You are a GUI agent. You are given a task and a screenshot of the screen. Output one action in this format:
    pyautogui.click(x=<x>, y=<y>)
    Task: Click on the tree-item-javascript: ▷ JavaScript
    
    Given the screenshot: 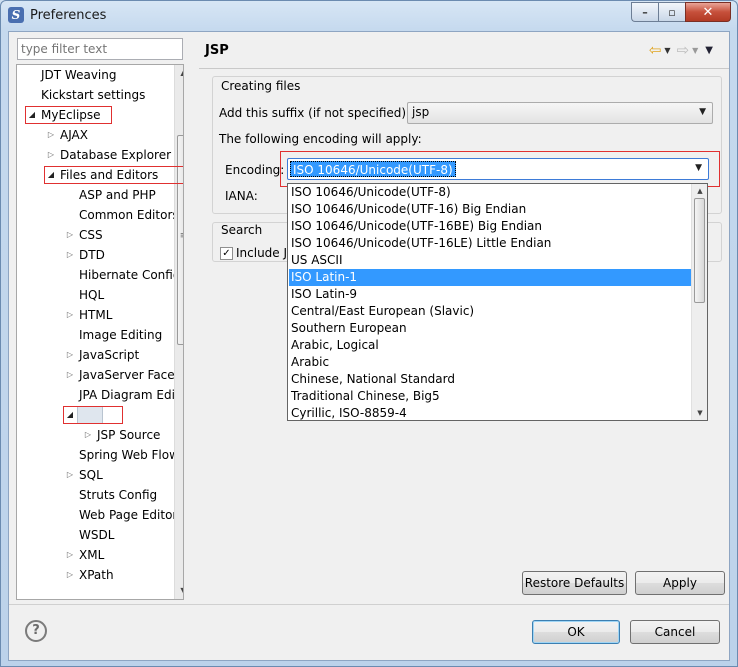 What is the action you would take?
    pyautogui.click(x=95, y=355)
    